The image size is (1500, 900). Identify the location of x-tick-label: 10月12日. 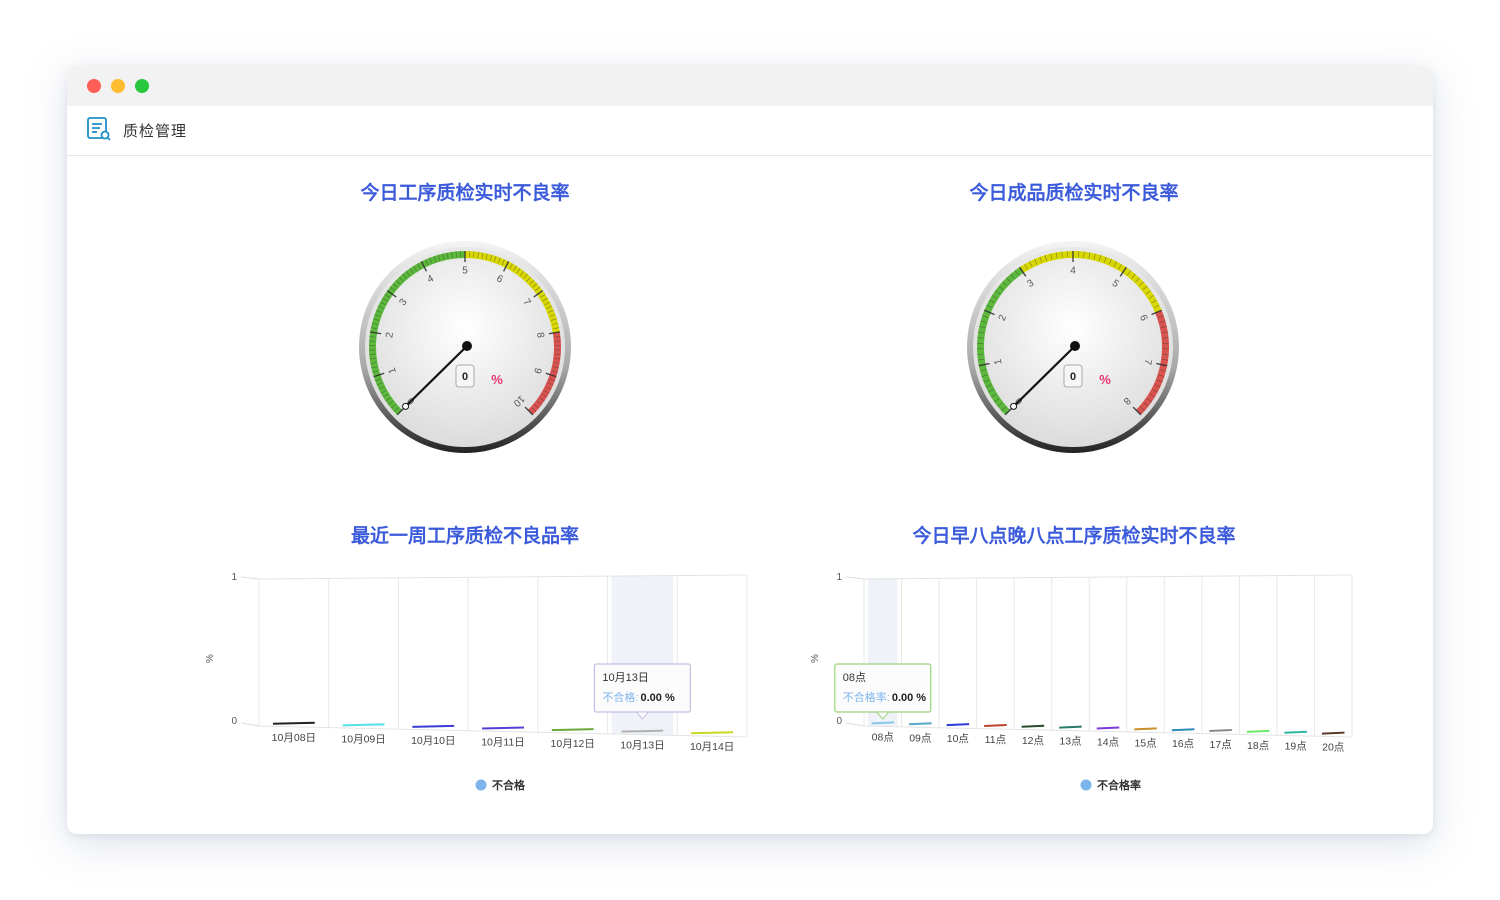
(573, 744).